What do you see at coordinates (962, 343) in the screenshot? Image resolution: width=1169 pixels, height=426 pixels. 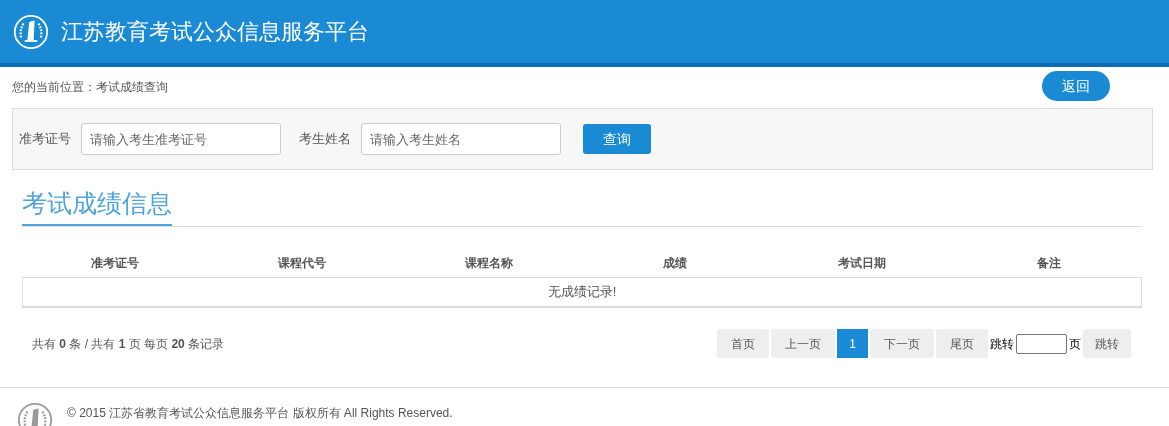 I see `pagination-button: 尾页` at bounding box center [962, 343].